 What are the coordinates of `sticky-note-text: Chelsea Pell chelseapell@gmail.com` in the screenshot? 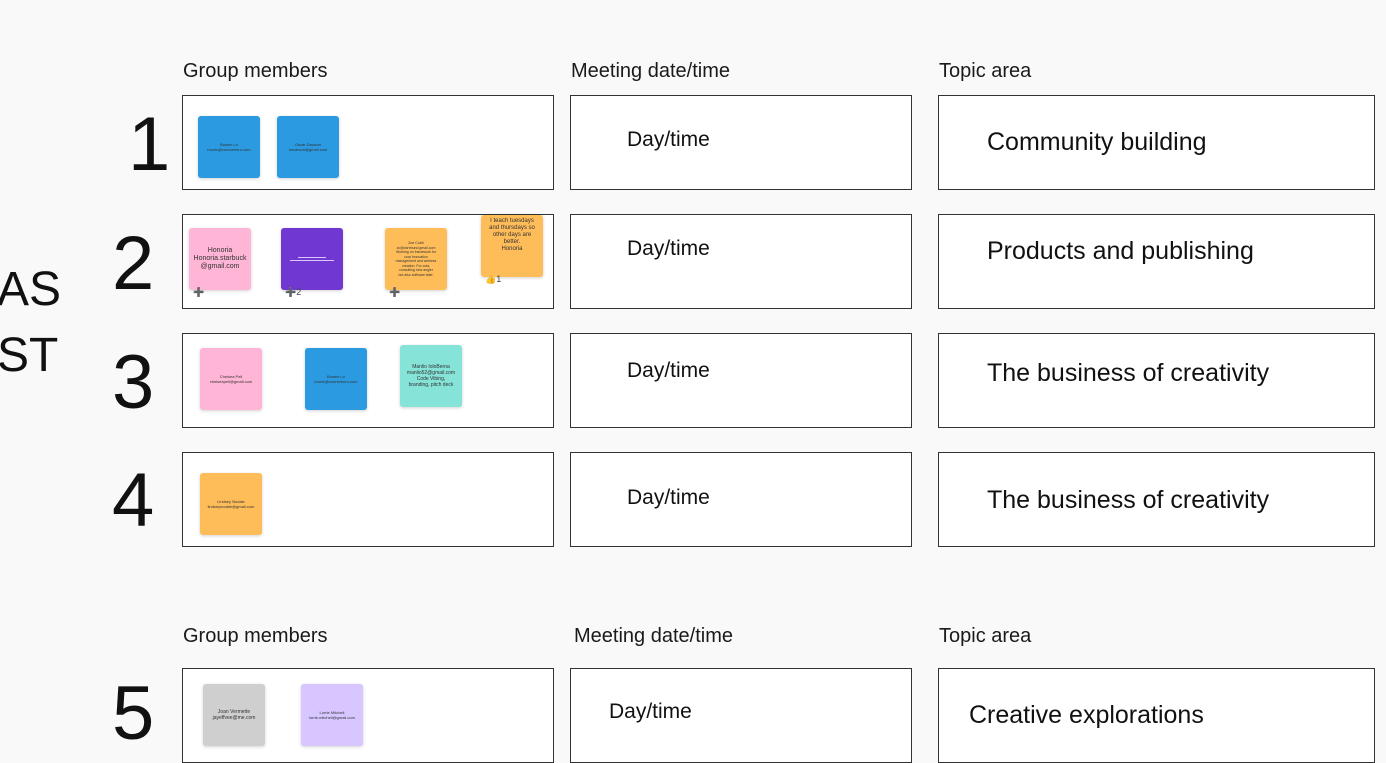 It's located at (231, 379).